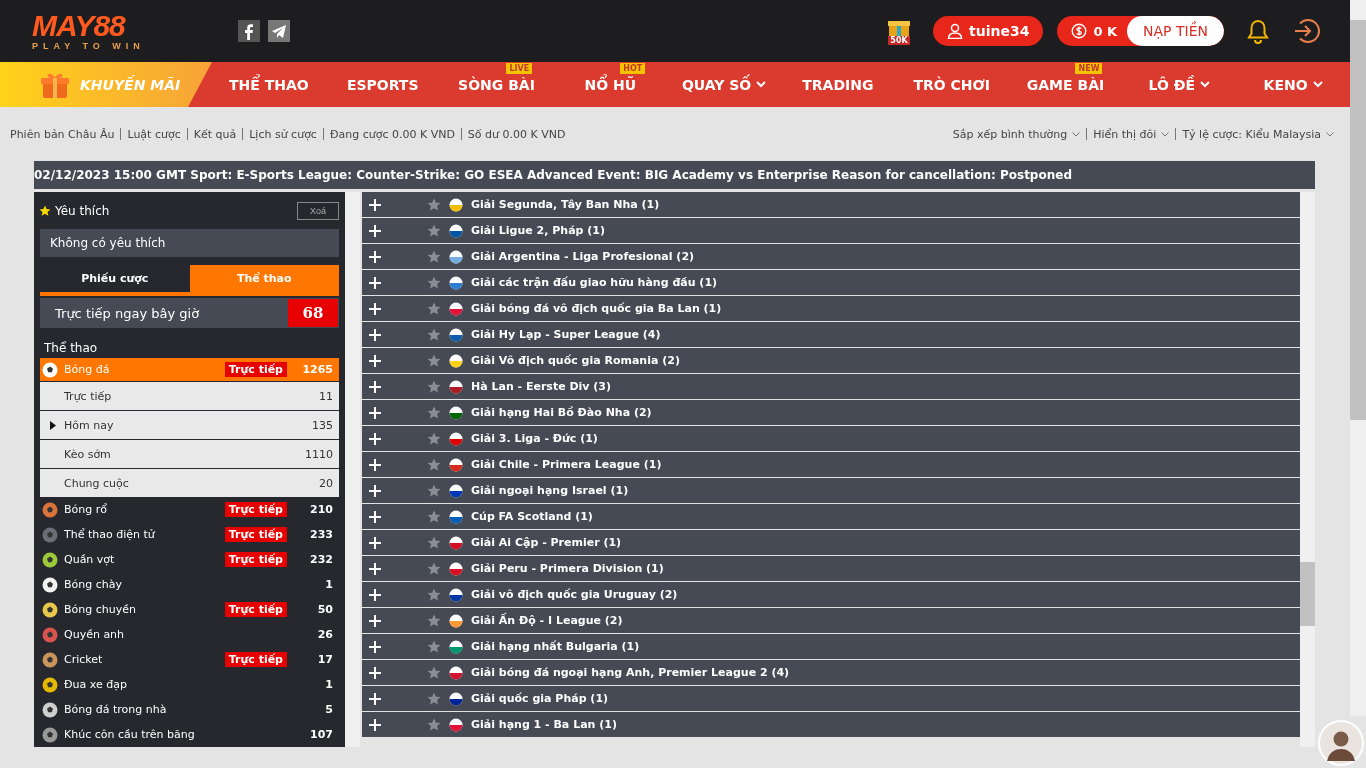 This screenshot has height=768, width=1366. Describe the element at coordinates (831, 412) in the screenshot. I see `league-row: Giải hạng Hai Bồ Đào Nha (2)` at that location.